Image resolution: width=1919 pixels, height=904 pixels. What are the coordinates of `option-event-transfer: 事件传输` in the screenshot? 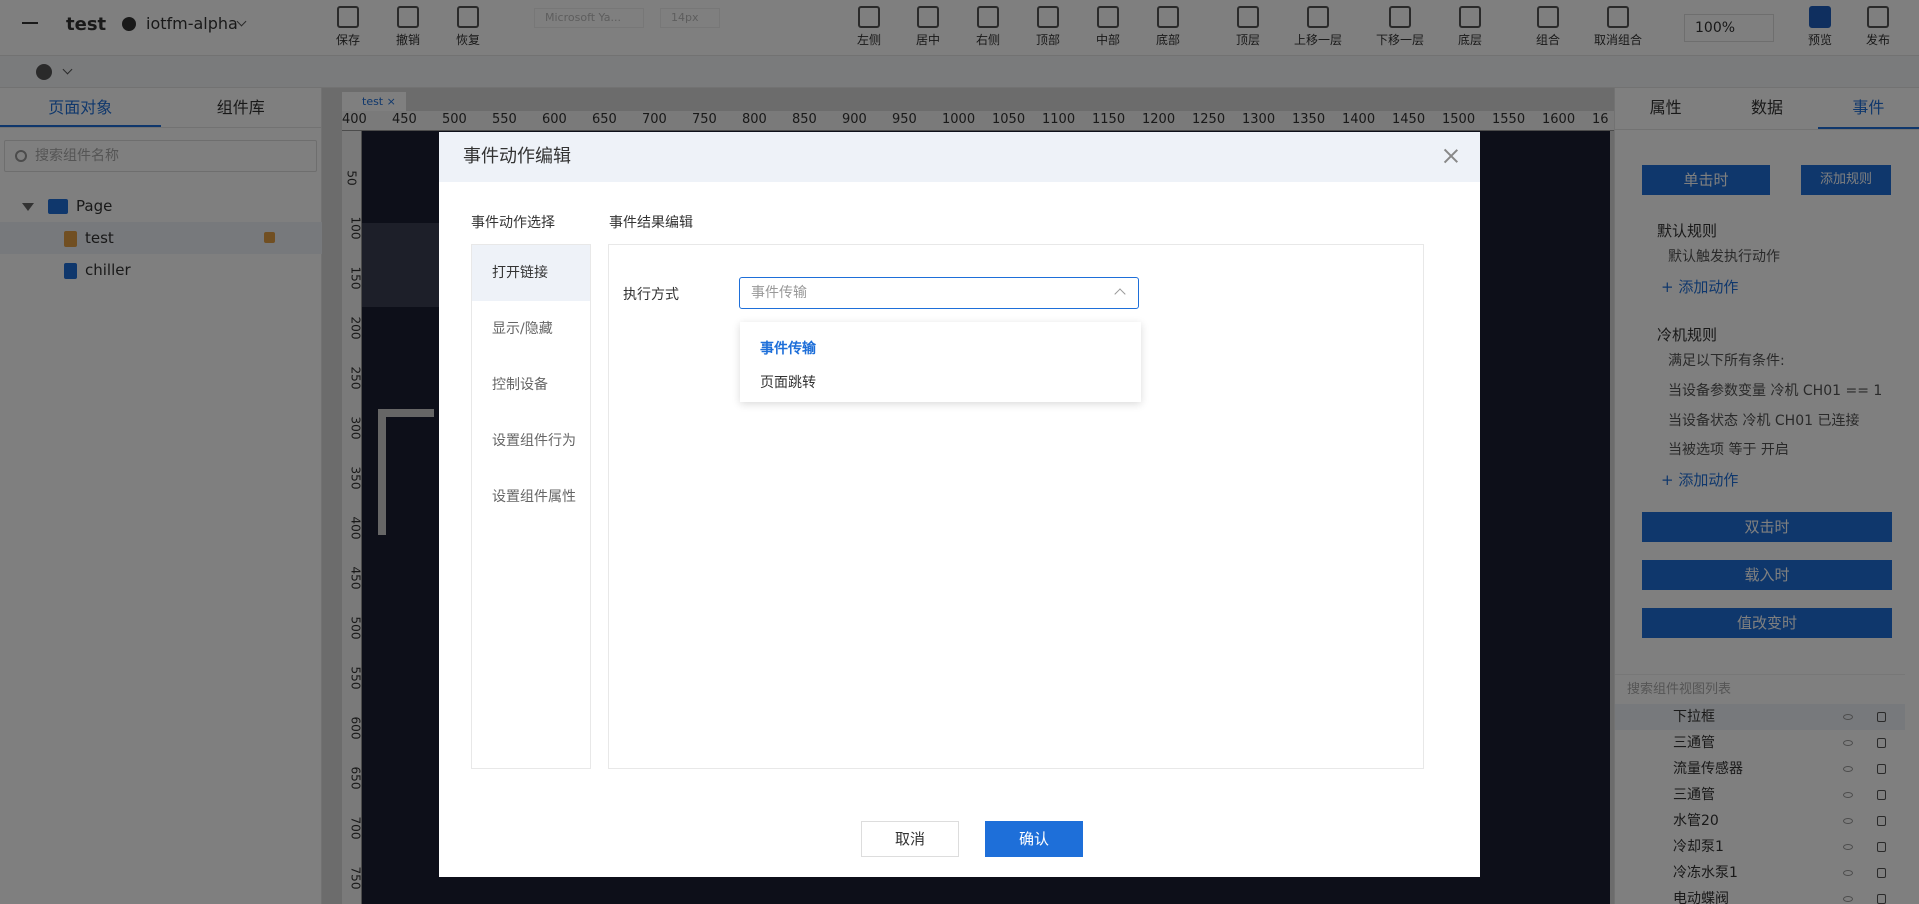 It's located at (940, 349).